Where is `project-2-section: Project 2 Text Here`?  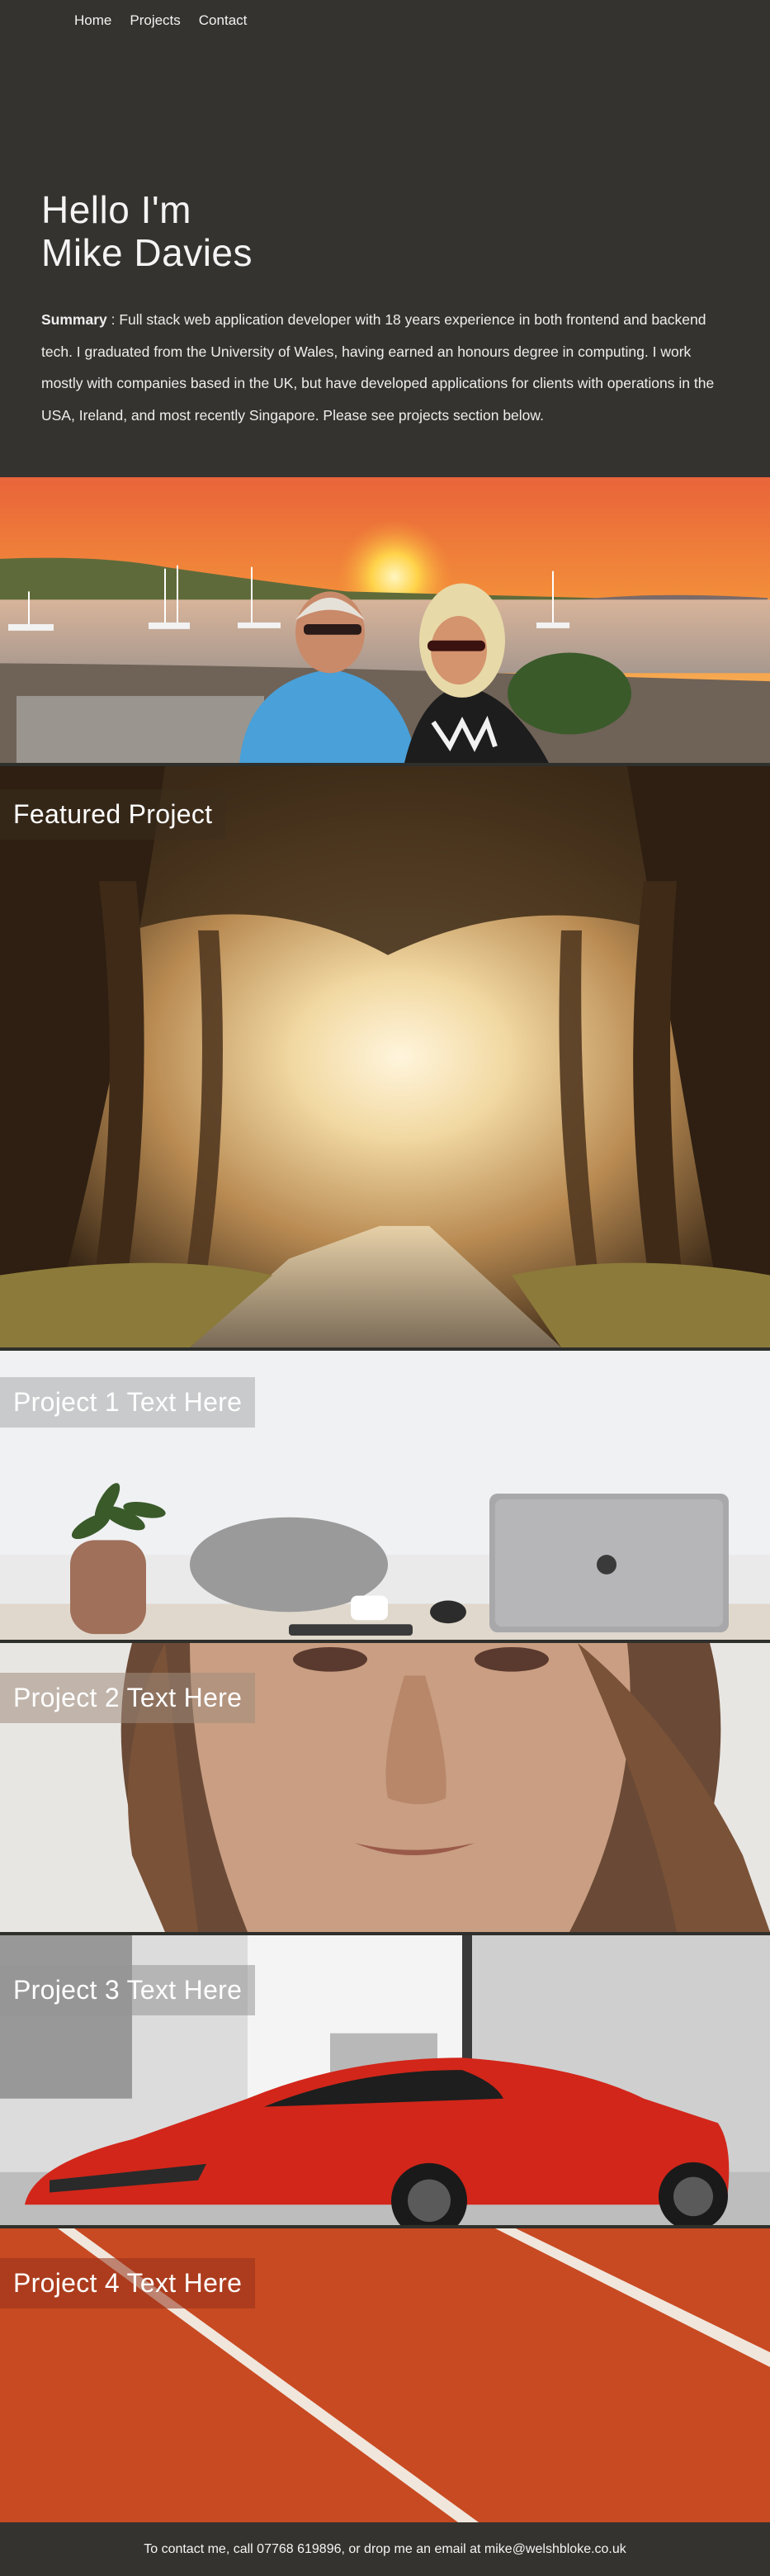
project-2-section: Project 2 Text Here is located at coordinates (385, 1789).